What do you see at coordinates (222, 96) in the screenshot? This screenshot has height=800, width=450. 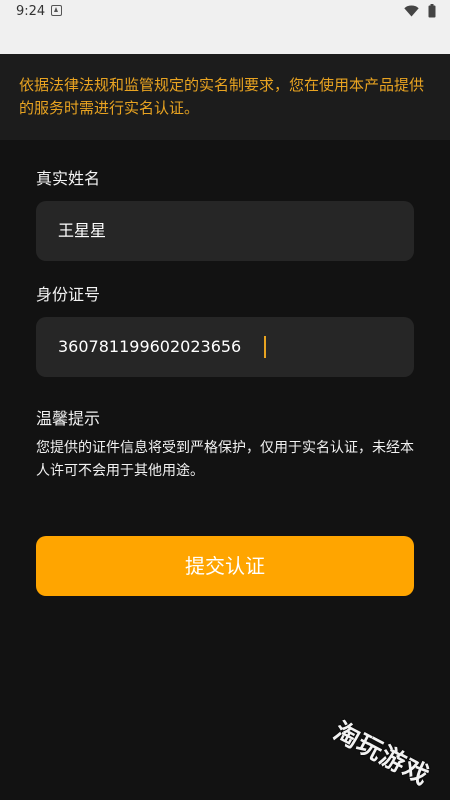 I see `notice-text: 依据法律法规和监管规定的实名制要求，您在使用本产品提供的服务时需进行实名认证。` at bounding box center [222, 96].